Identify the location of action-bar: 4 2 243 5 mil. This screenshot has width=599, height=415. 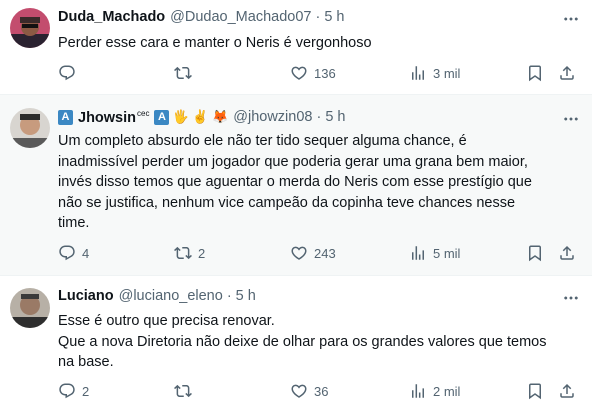
(318, 255).